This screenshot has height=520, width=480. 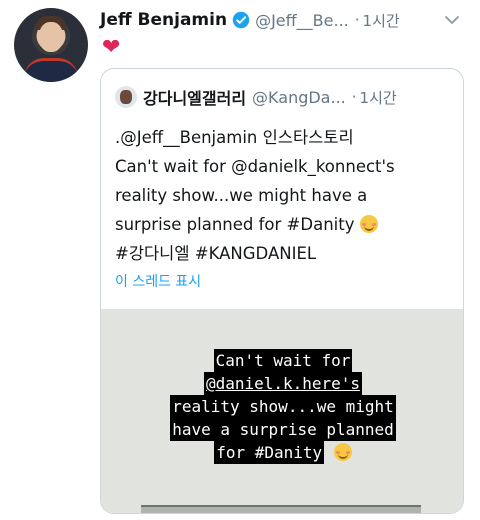 I want to click on story-line: for #Danity, so click(x=269, y=452).